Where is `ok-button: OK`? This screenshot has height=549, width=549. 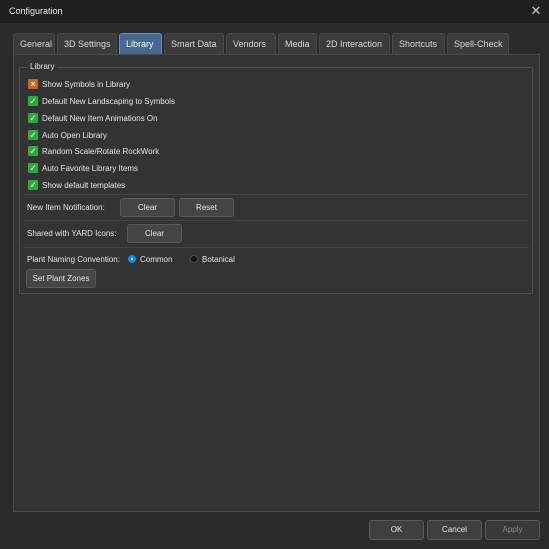 ok-button: OK is located at coordinates (396, 530).